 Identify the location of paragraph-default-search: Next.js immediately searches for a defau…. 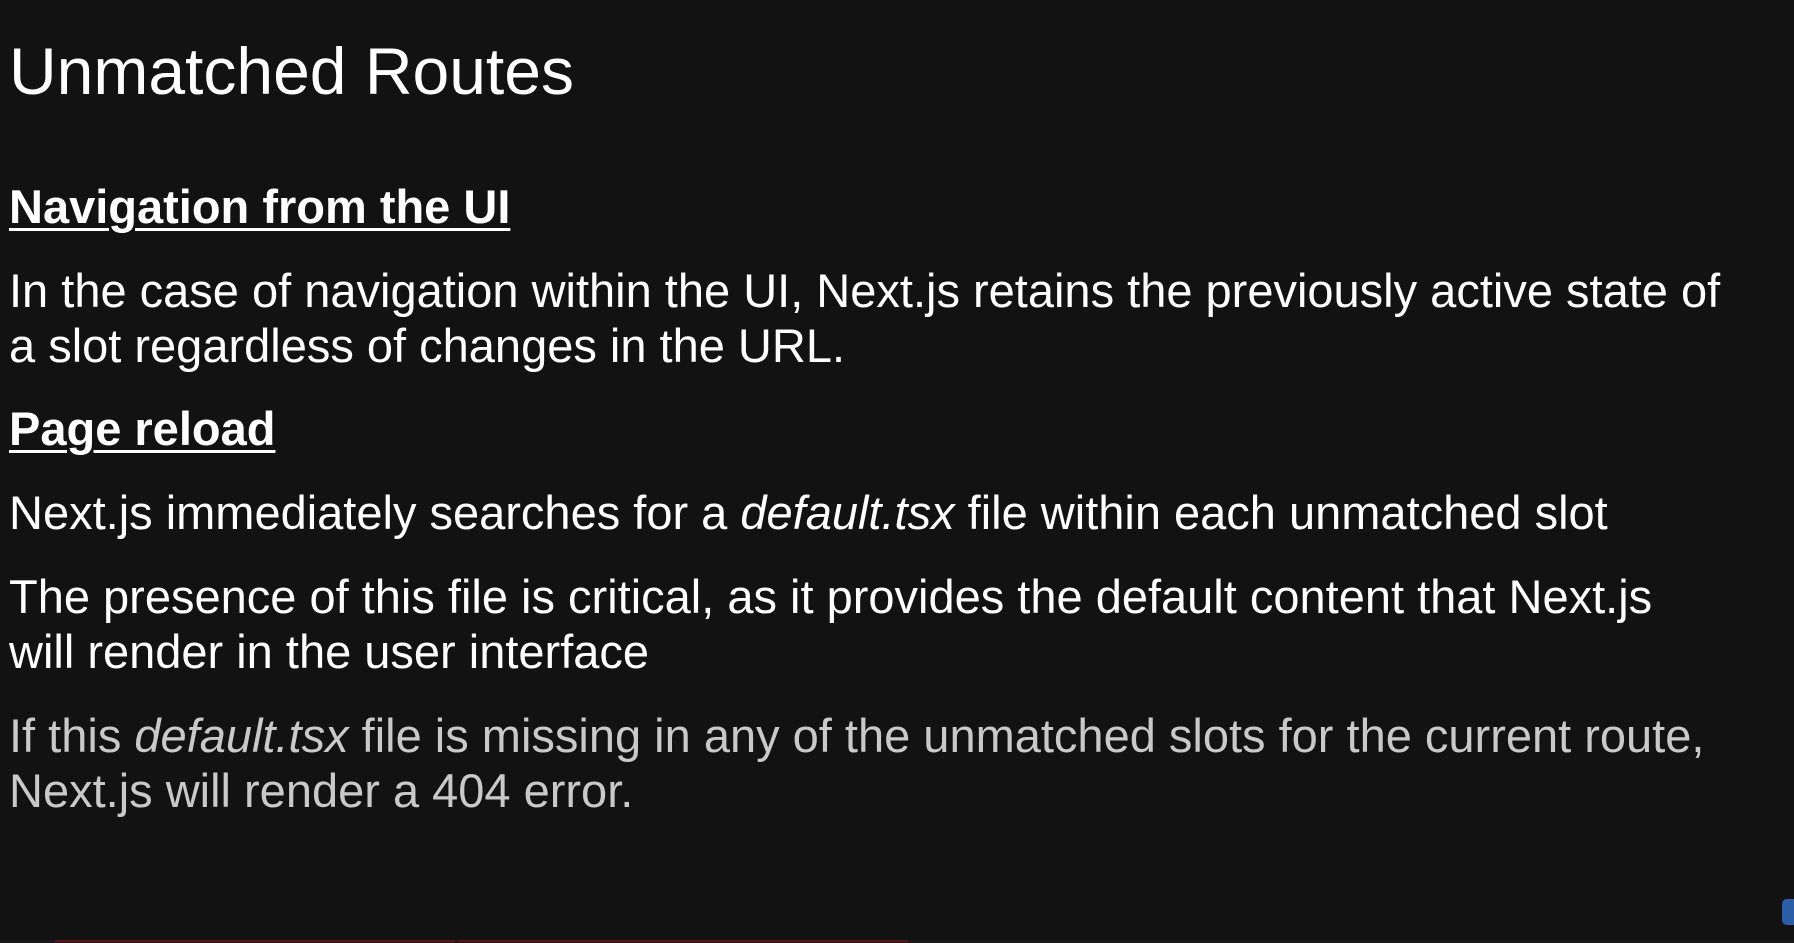
(894, 512).